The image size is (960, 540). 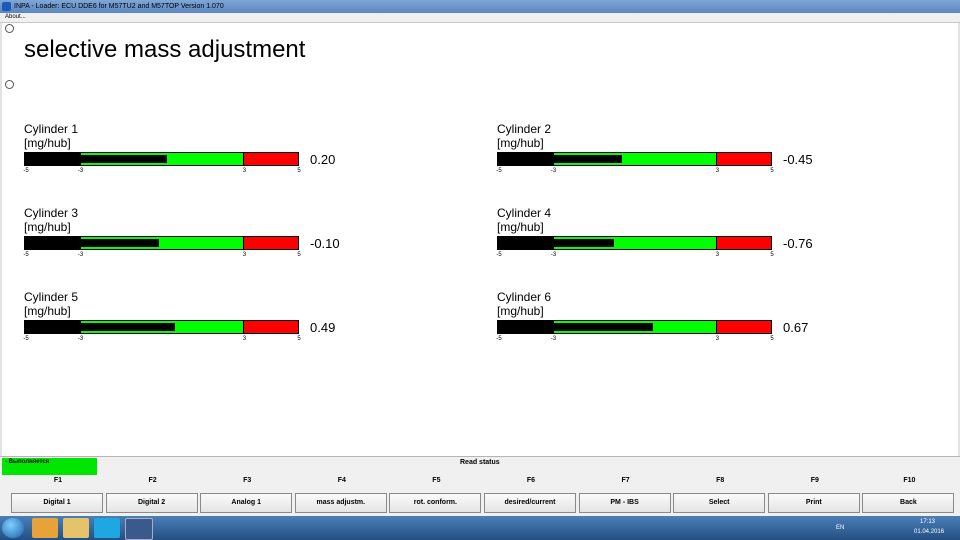 What do you see at coordinates (107, 528) in the screenshot?
I see `skype-icon` at bounding box center [107, 528].